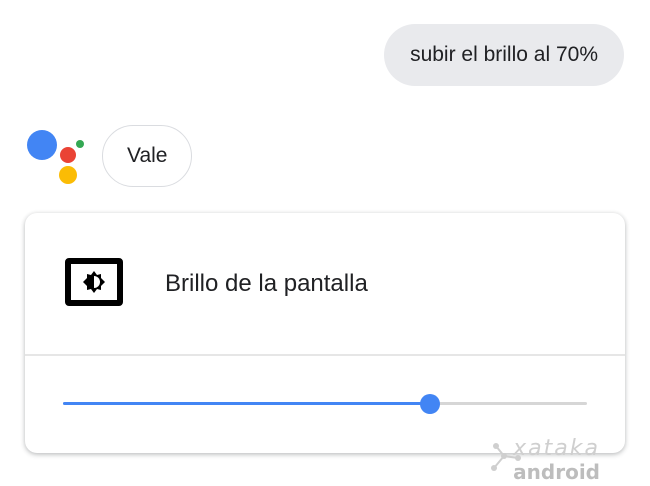  Describe the element at coordinates (325, 355) in the screenshot. I see `card-divider` at that location.